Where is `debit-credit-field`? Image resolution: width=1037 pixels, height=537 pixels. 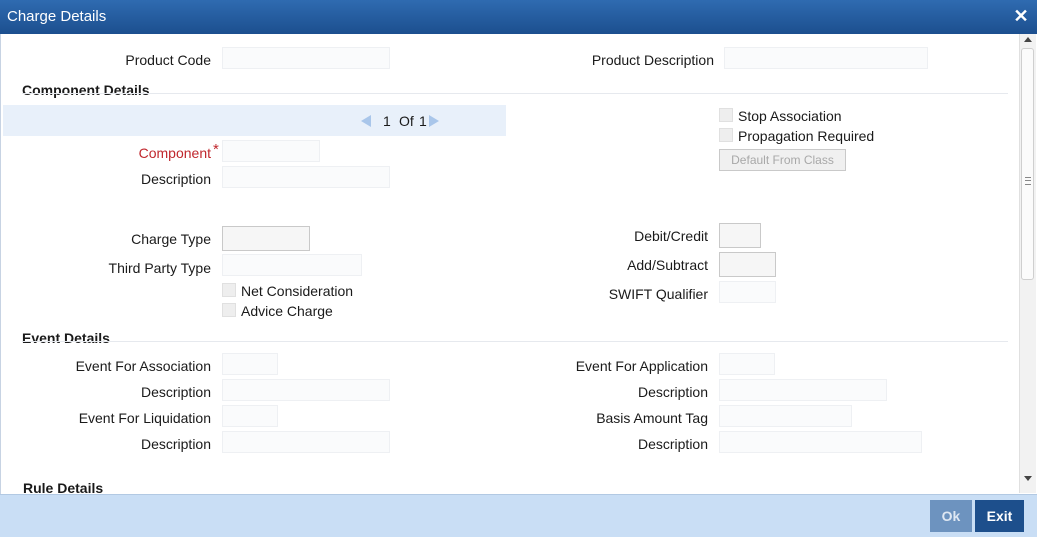
debit-credit-field is located at coordinates (740, 235).